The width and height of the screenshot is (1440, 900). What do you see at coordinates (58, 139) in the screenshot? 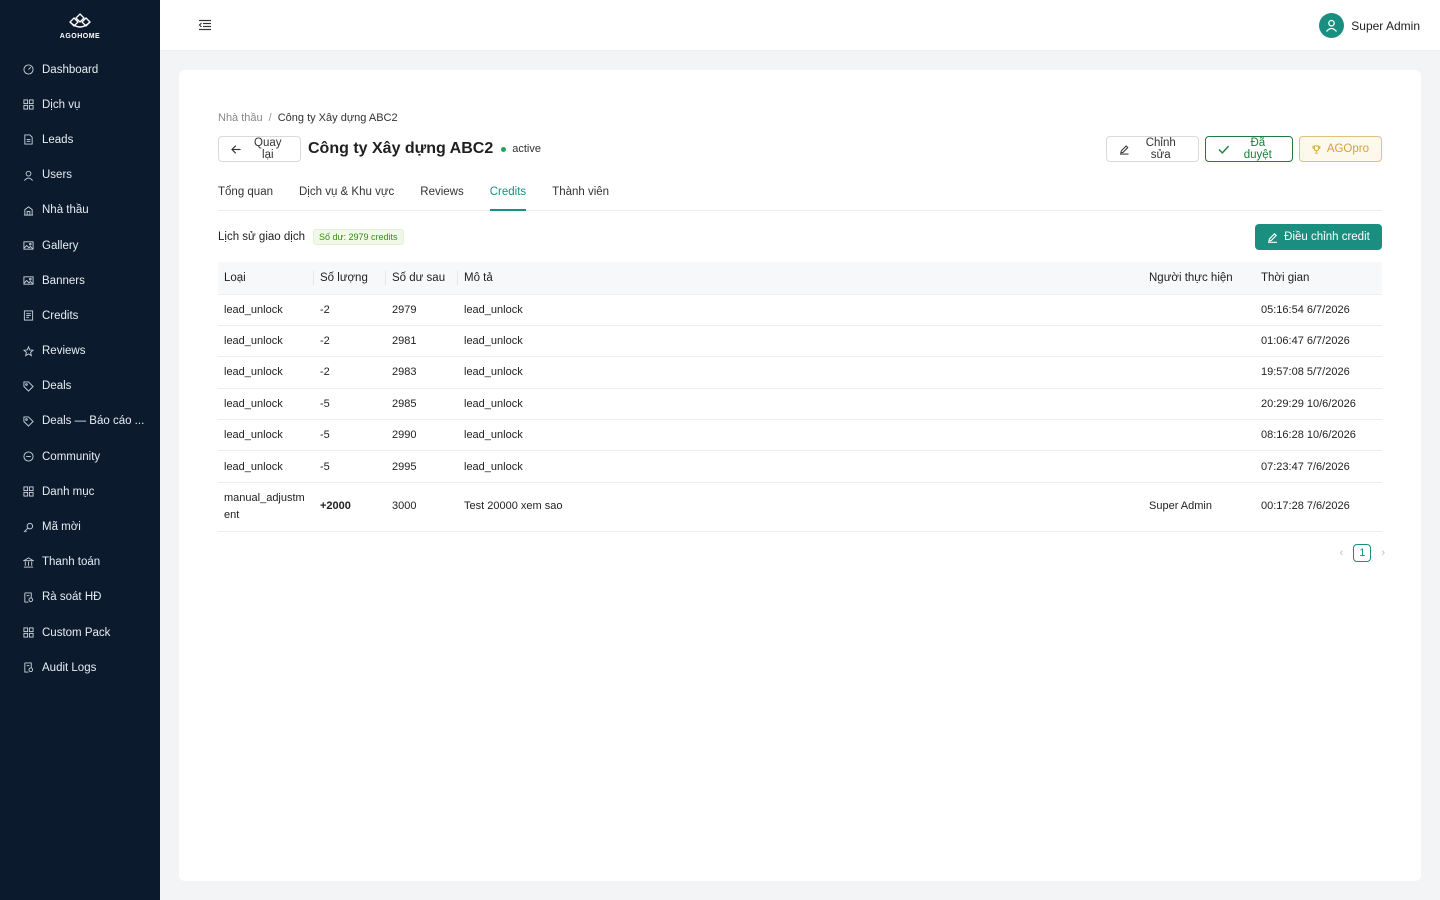
I see `sidebar-item-label: Leads` at bounding box center [58, 139].